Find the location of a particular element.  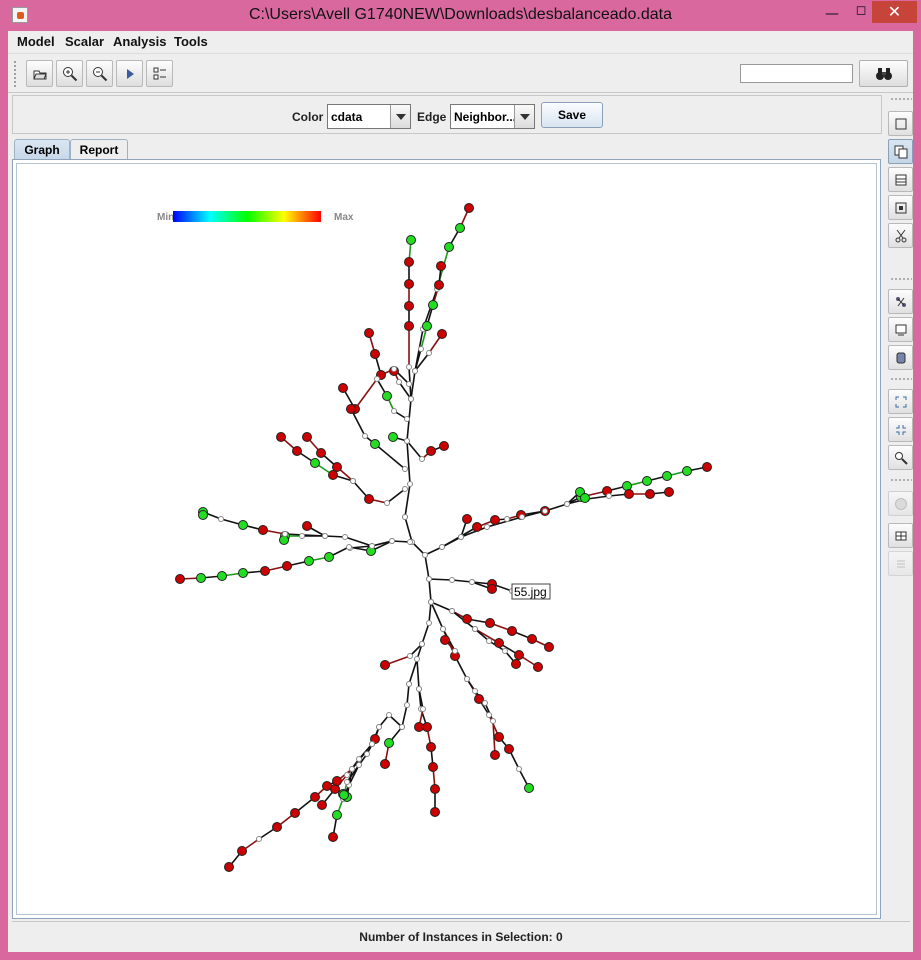

select-tool-button is located at coordinates (900, 123).